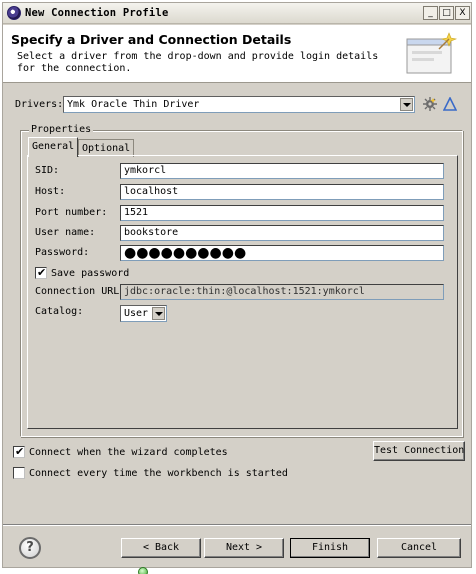  What do you see at coordinates (237, 13) in the screenshot?
I see `title-bar: New Connection Profile _ □ X` at bounding box center [237, 13].